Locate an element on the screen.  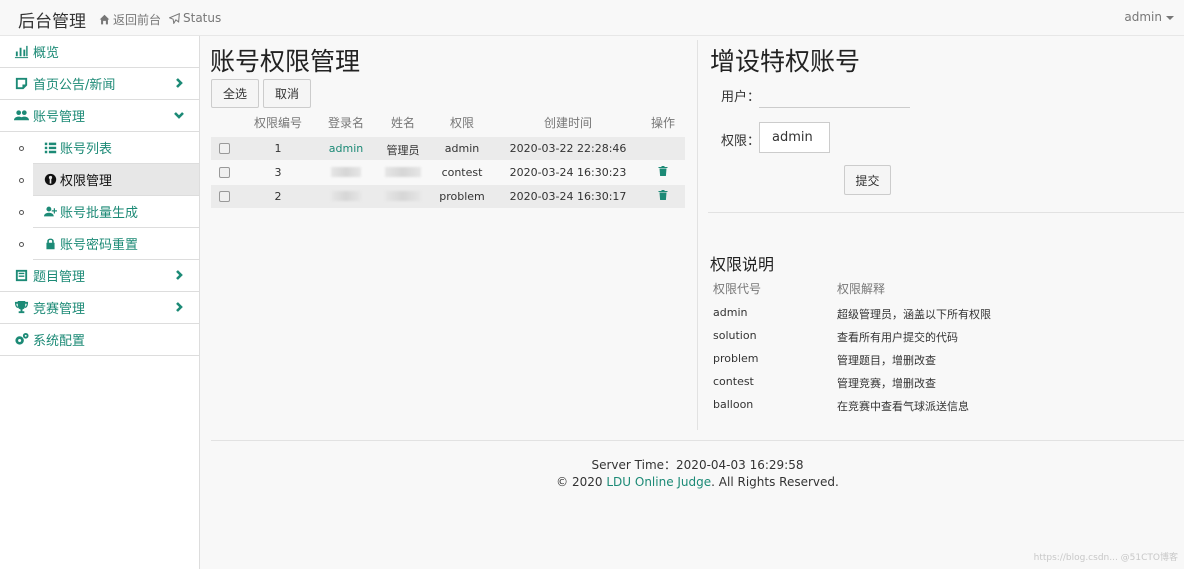
column-header: 权限编号 is located at coordinates (278, 123).